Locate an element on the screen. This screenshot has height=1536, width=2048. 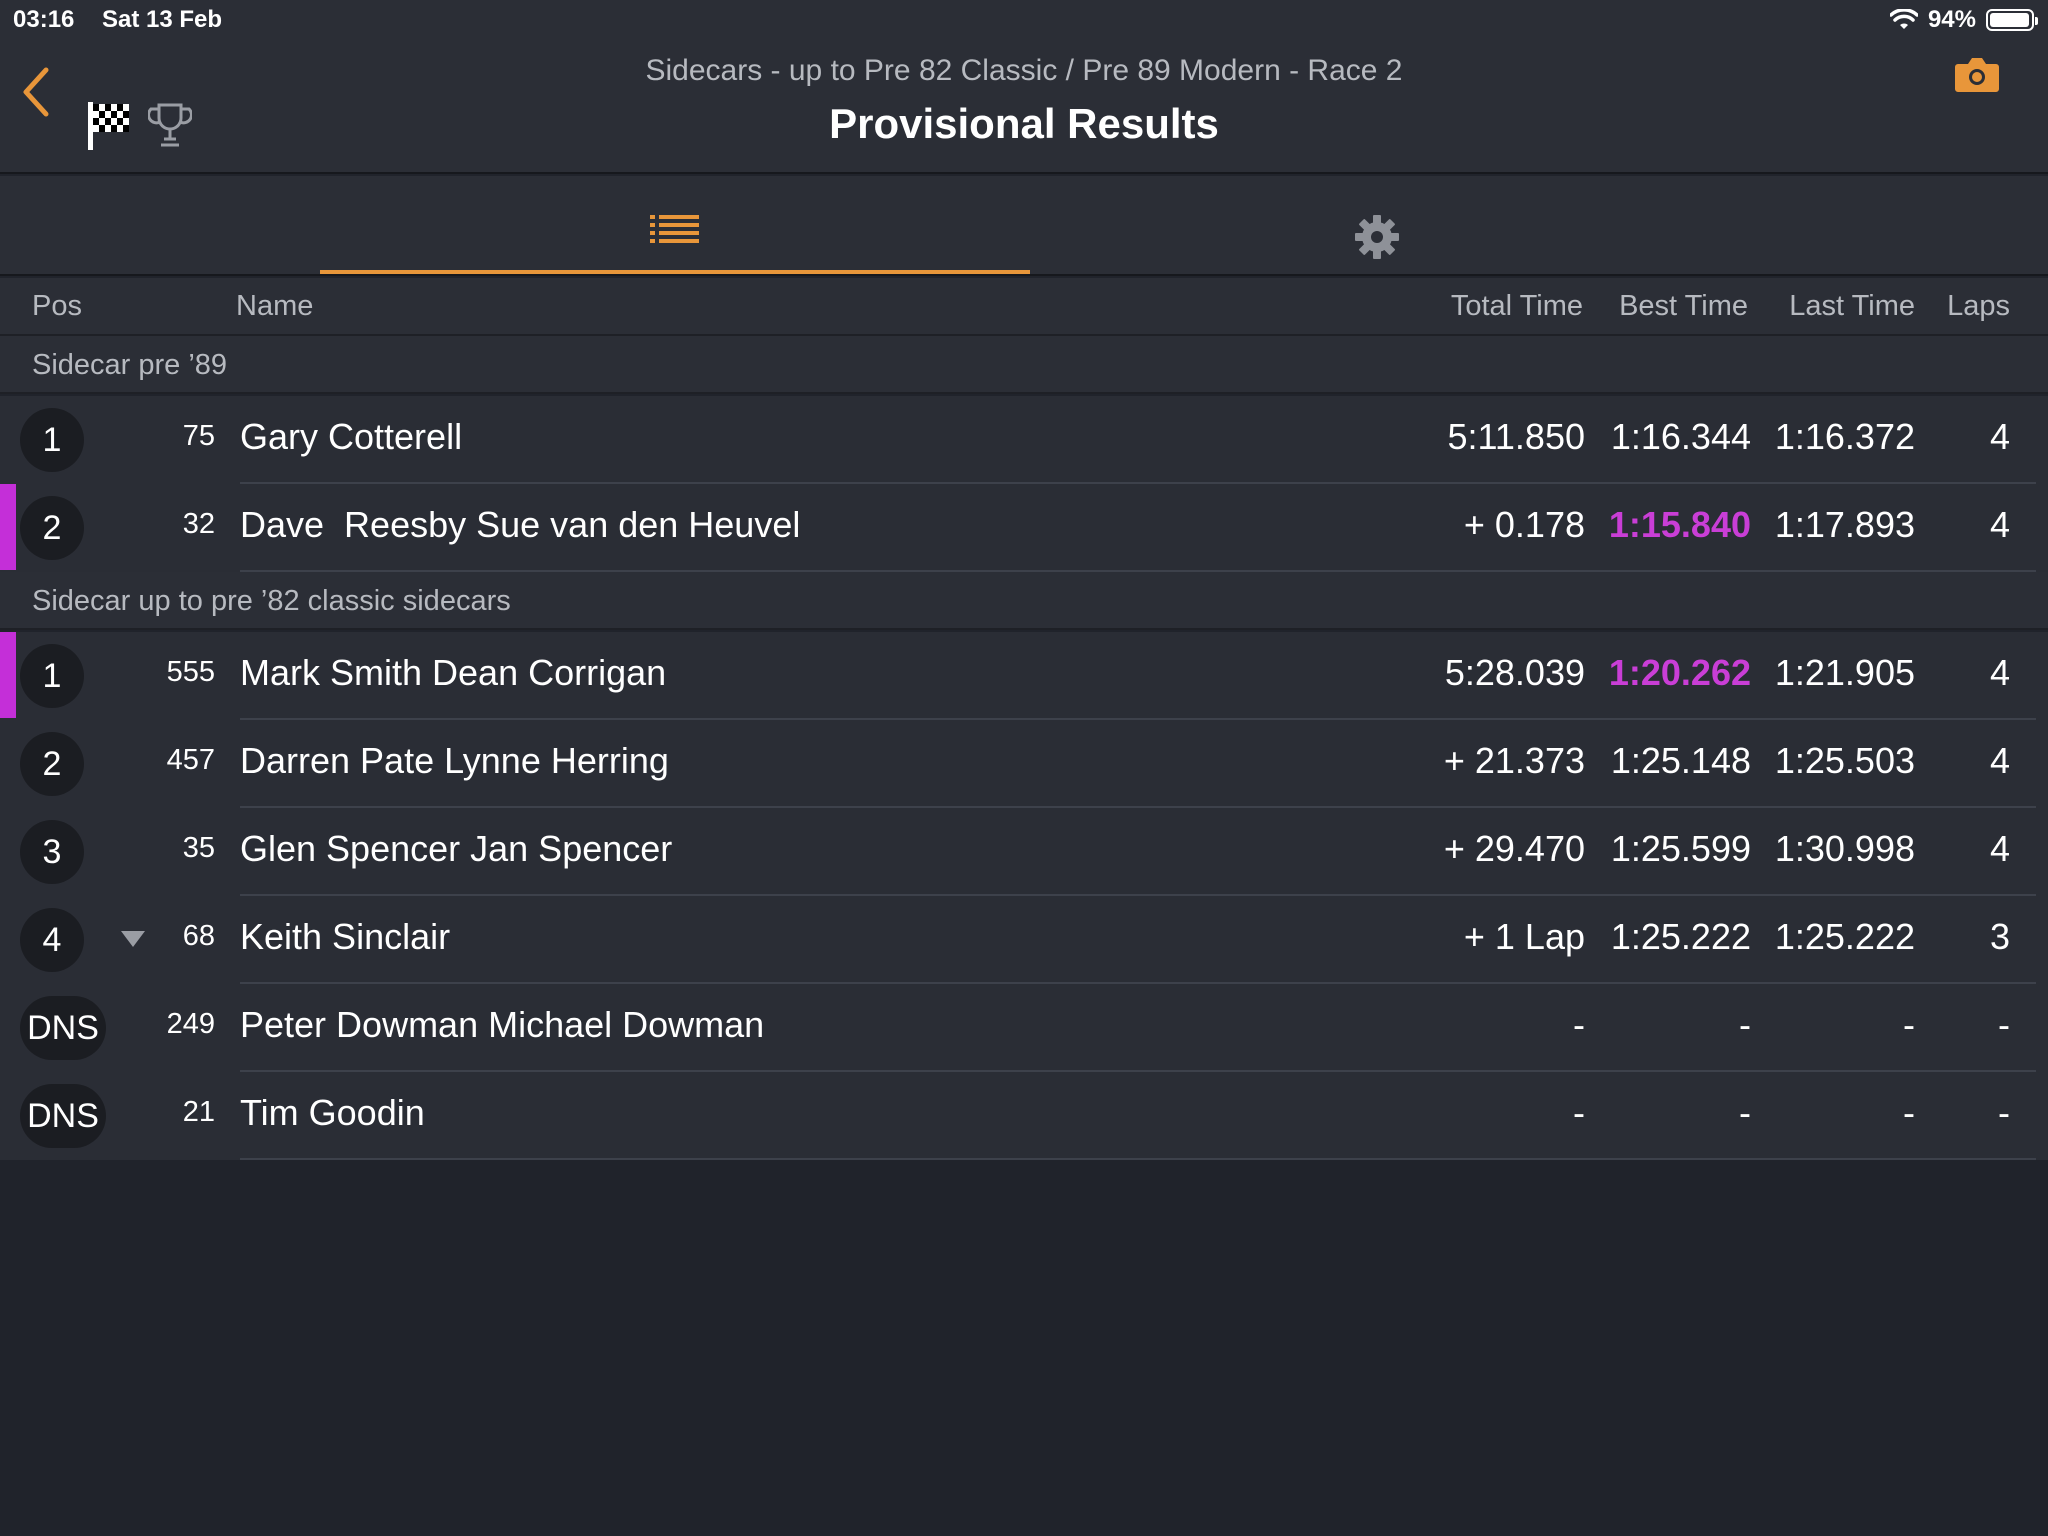
status-right: 94% is located at coordinates (1963, 20).